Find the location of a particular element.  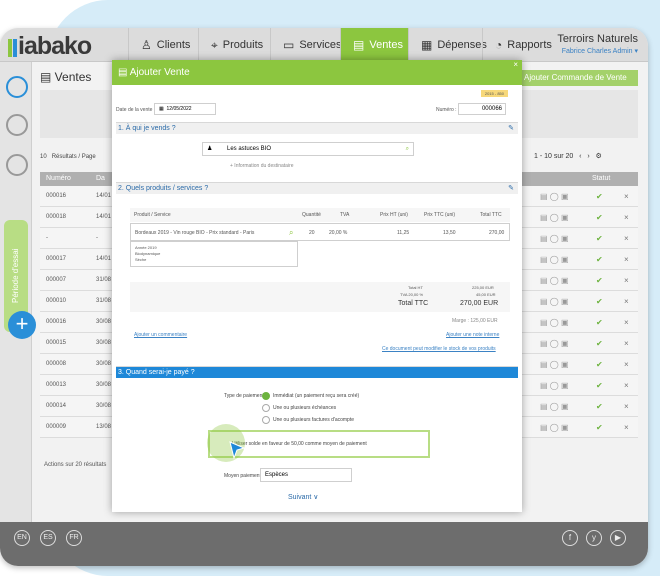

nav-services: ▭ Services is located at coordinates (306, 45).